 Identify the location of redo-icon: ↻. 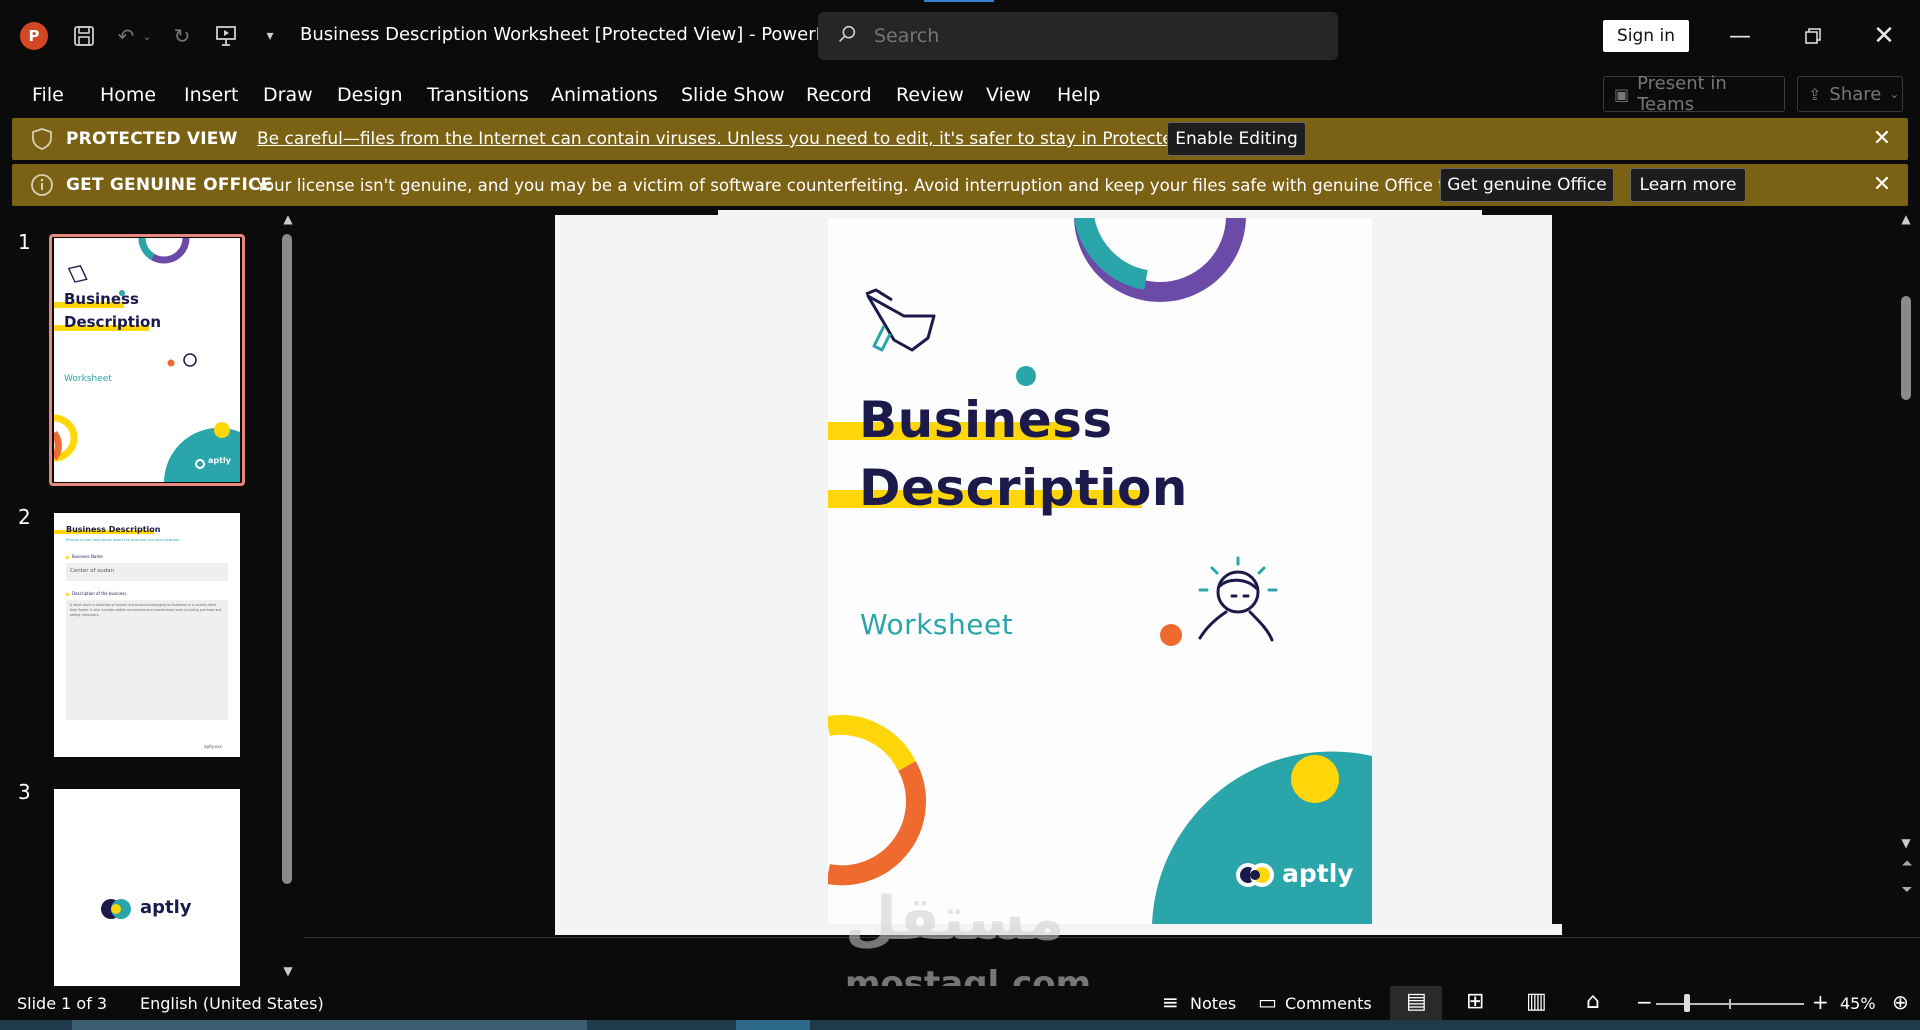
(182, 36).